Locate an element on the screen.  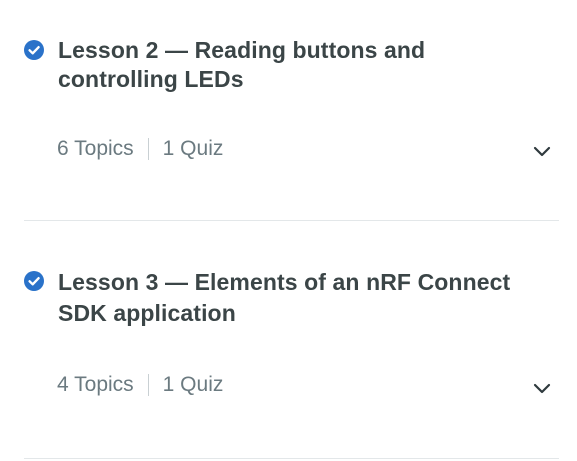
topics-count: 4 Topics is located at coordinates (95, 384).